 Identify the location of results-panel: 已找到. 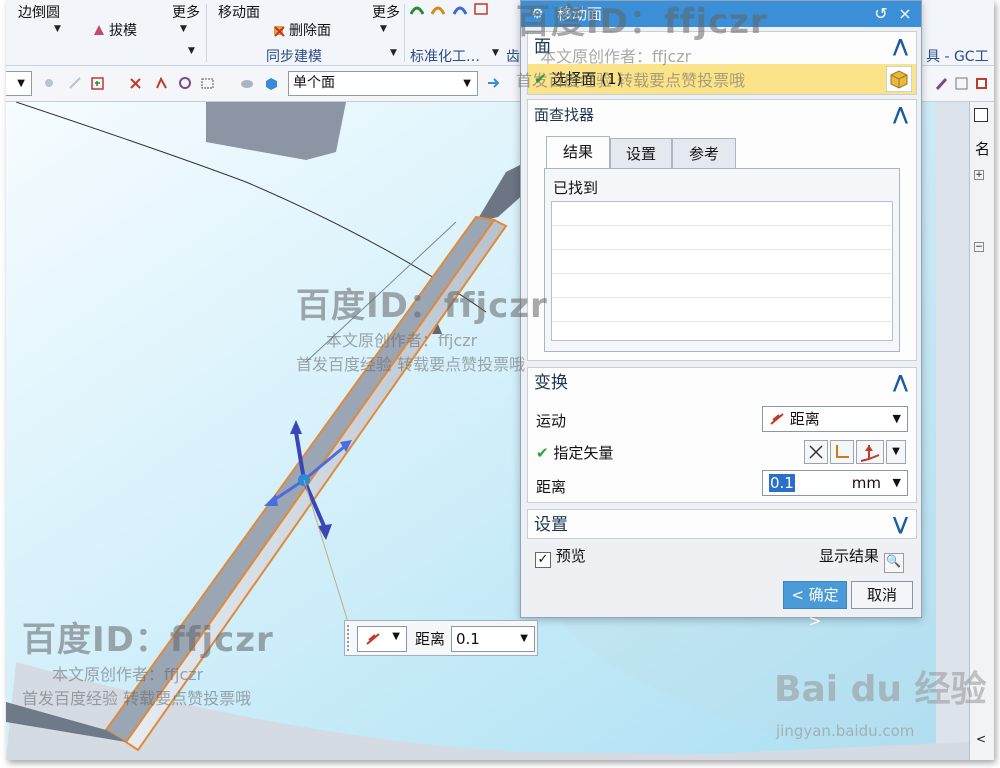
(722, 260).